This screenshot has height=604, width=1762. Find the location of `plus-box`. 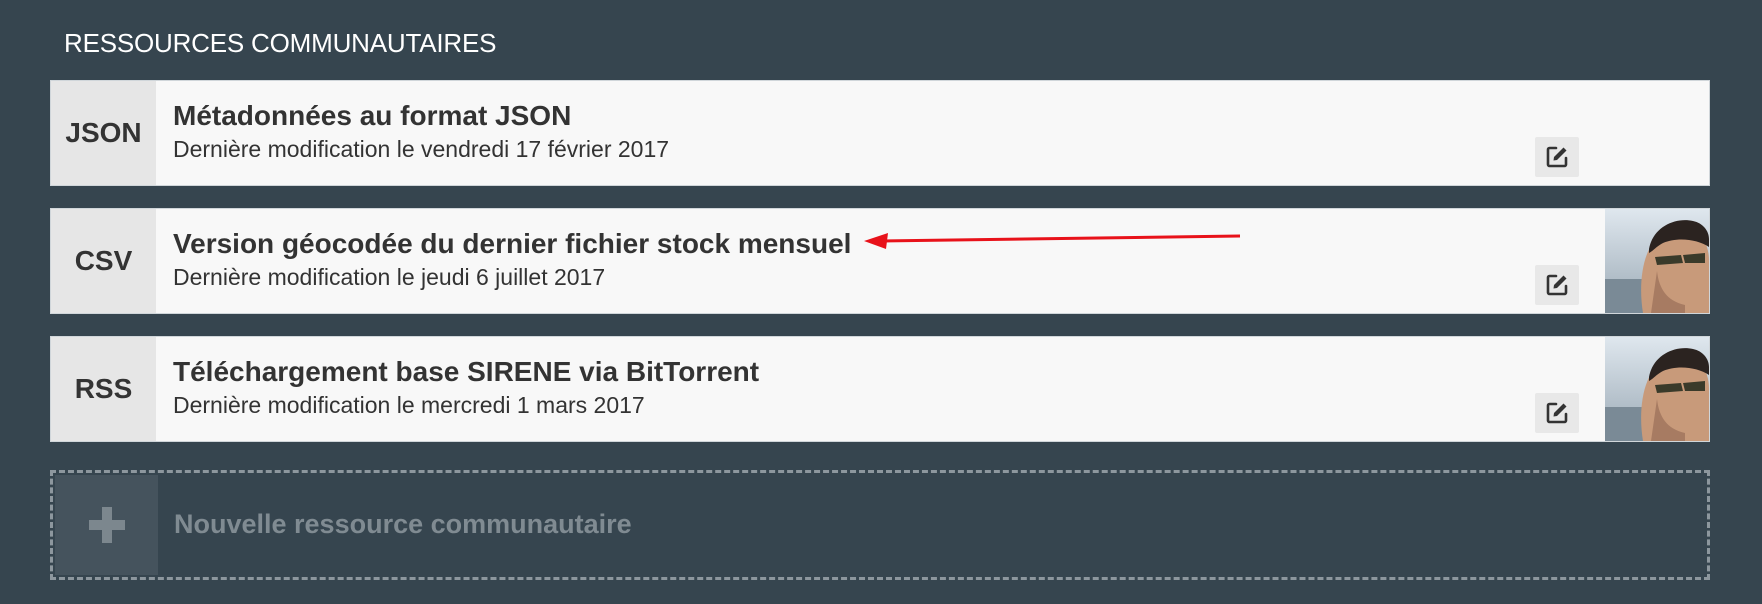

plus-box is located at coordinates (106, 525).